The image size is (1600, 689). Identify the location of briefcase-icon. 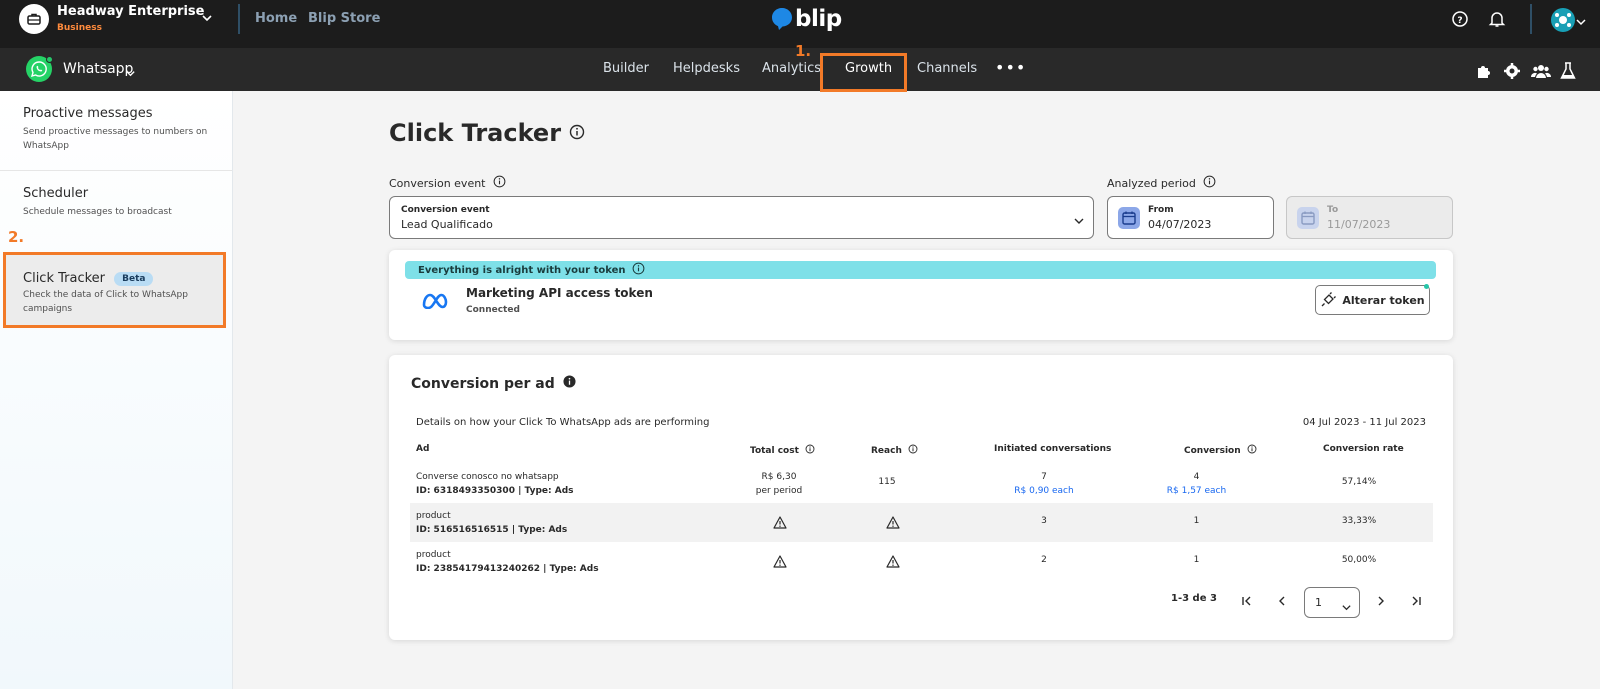
(34, 19).